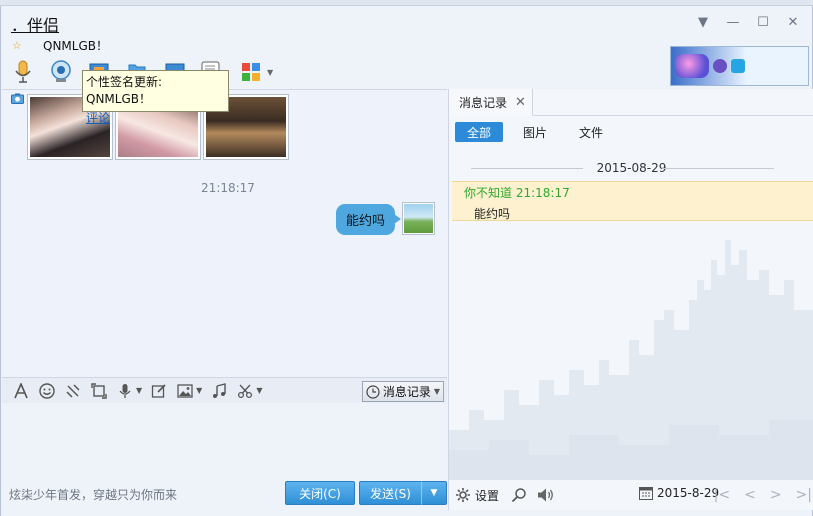 This screenshot has width=813, height=516. What do you see at coordinates (722, 495) in the screenshot?
I see `first-page-icon: |<` at bounding box center [722, 495].